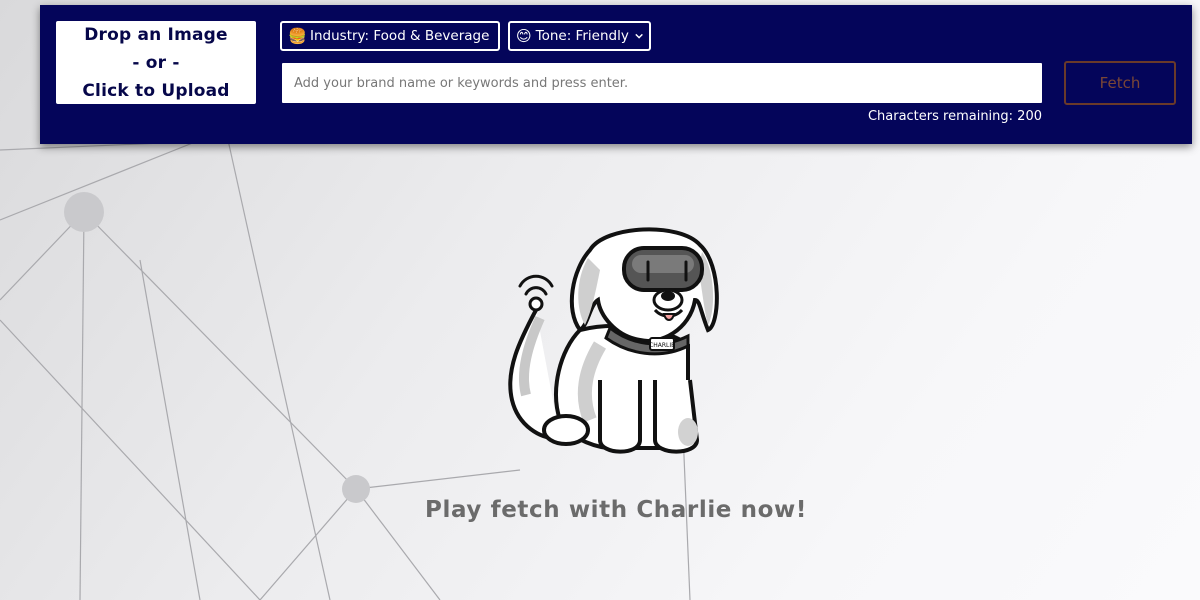 This screenshot has width=1200, height=600. Describe the element at coordinates (1120, 83) in the screenshot. I see `fetch-button: Fetch` at that location.